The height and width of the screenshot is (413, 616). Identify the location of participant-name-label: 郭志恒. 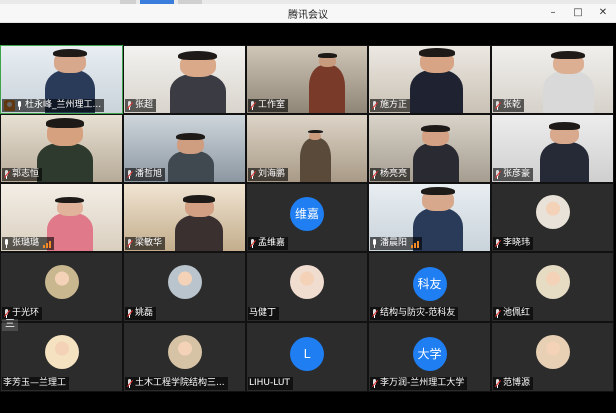
(22, 174).